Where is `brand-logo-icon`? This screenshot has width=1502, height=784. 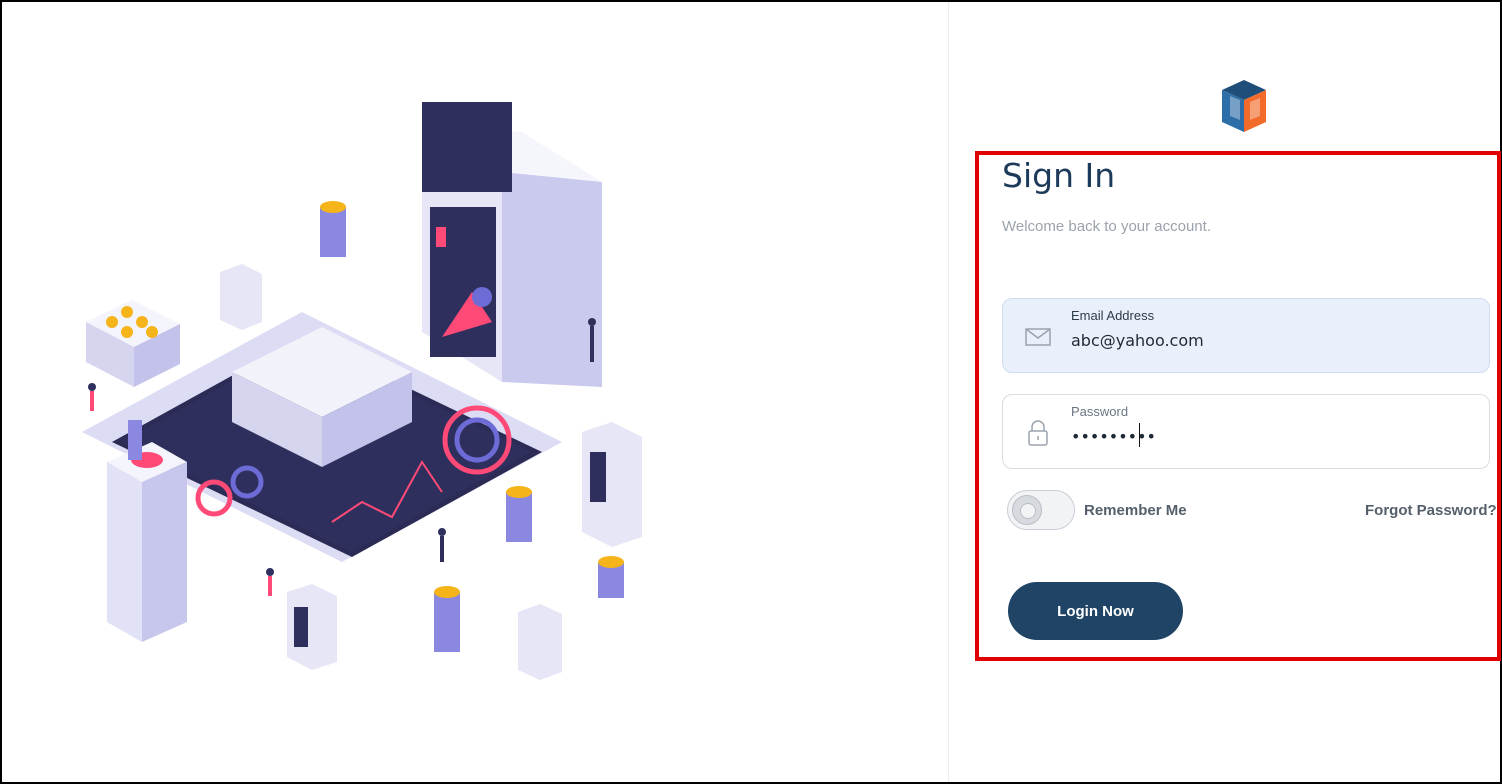 brand-logo-icon is located at coordinates (1244, 106).